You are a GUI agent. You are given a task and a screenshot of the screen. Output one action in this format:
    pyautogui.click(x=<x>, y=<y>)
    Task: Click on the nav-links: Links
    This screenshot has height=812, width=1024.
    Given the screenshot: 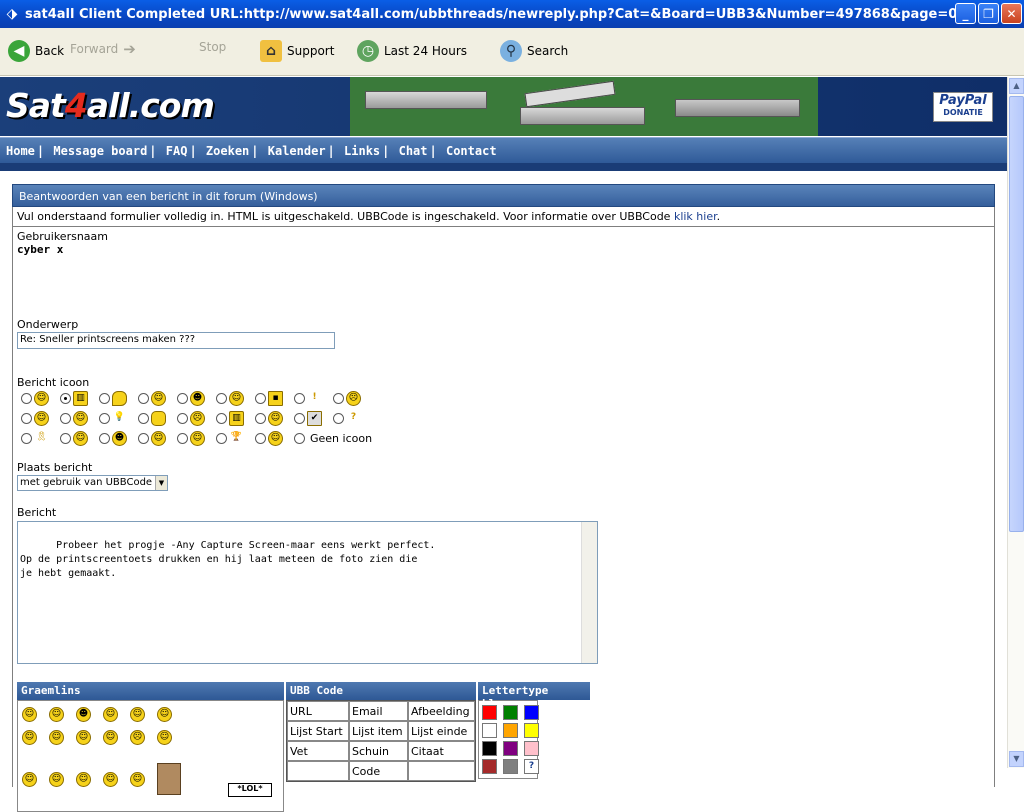 What is the action you would take?
    pyautogui.click(x=362, y=151)
    